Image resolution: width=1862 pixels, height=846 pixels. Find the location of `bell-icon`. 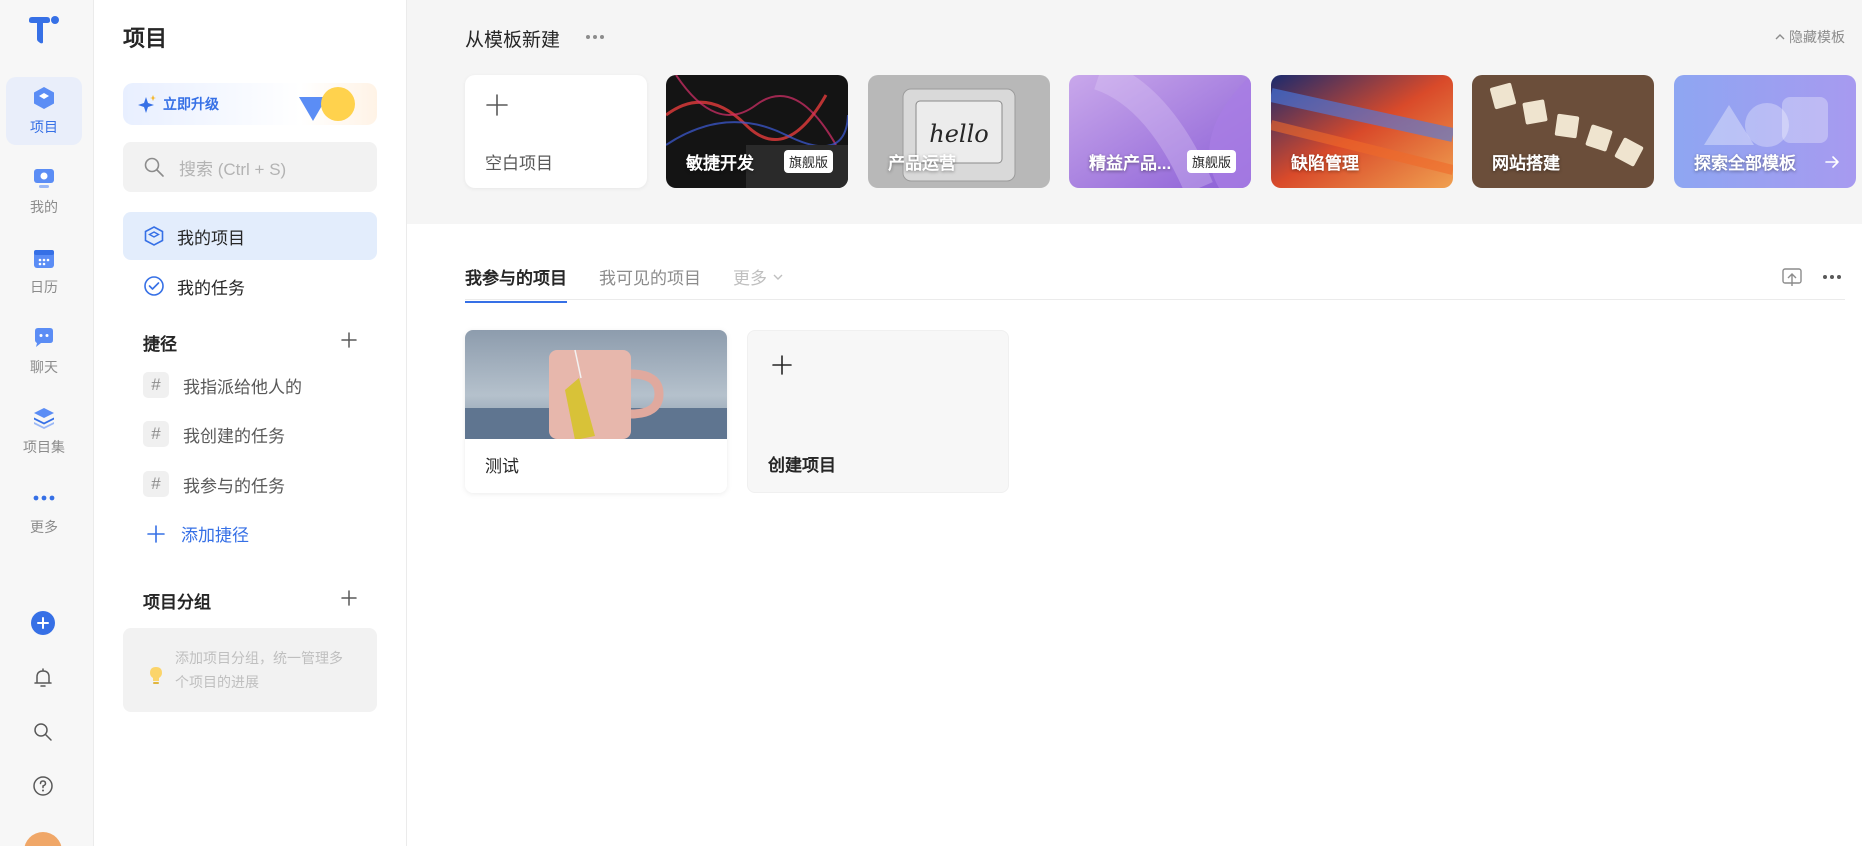

bell-icon is located at coordinates (43, 677).